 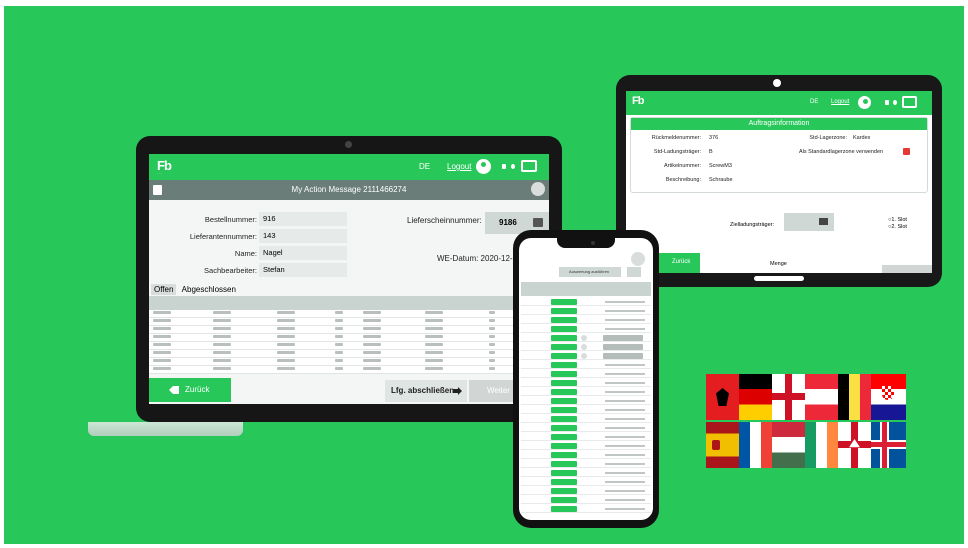 I want to click on tab-offen: Offen, so click(x=164, y=289).